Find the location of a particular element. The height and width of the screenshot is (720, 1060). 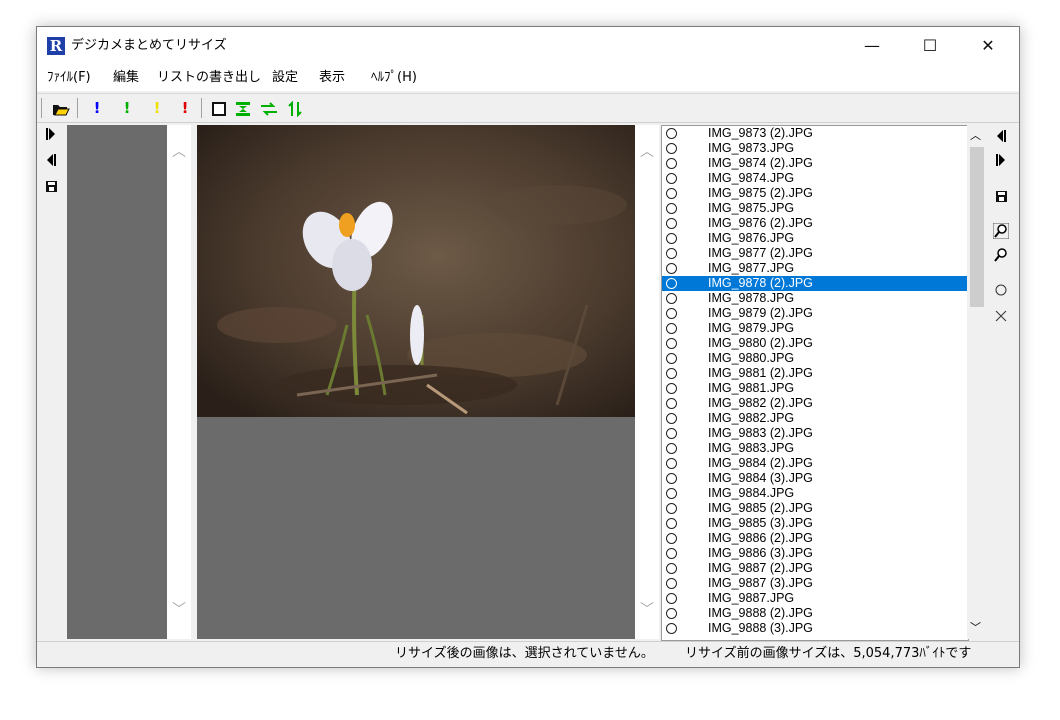

file-list-item: IMG_9881 (2).JPG is located at coordinates (815, 373).